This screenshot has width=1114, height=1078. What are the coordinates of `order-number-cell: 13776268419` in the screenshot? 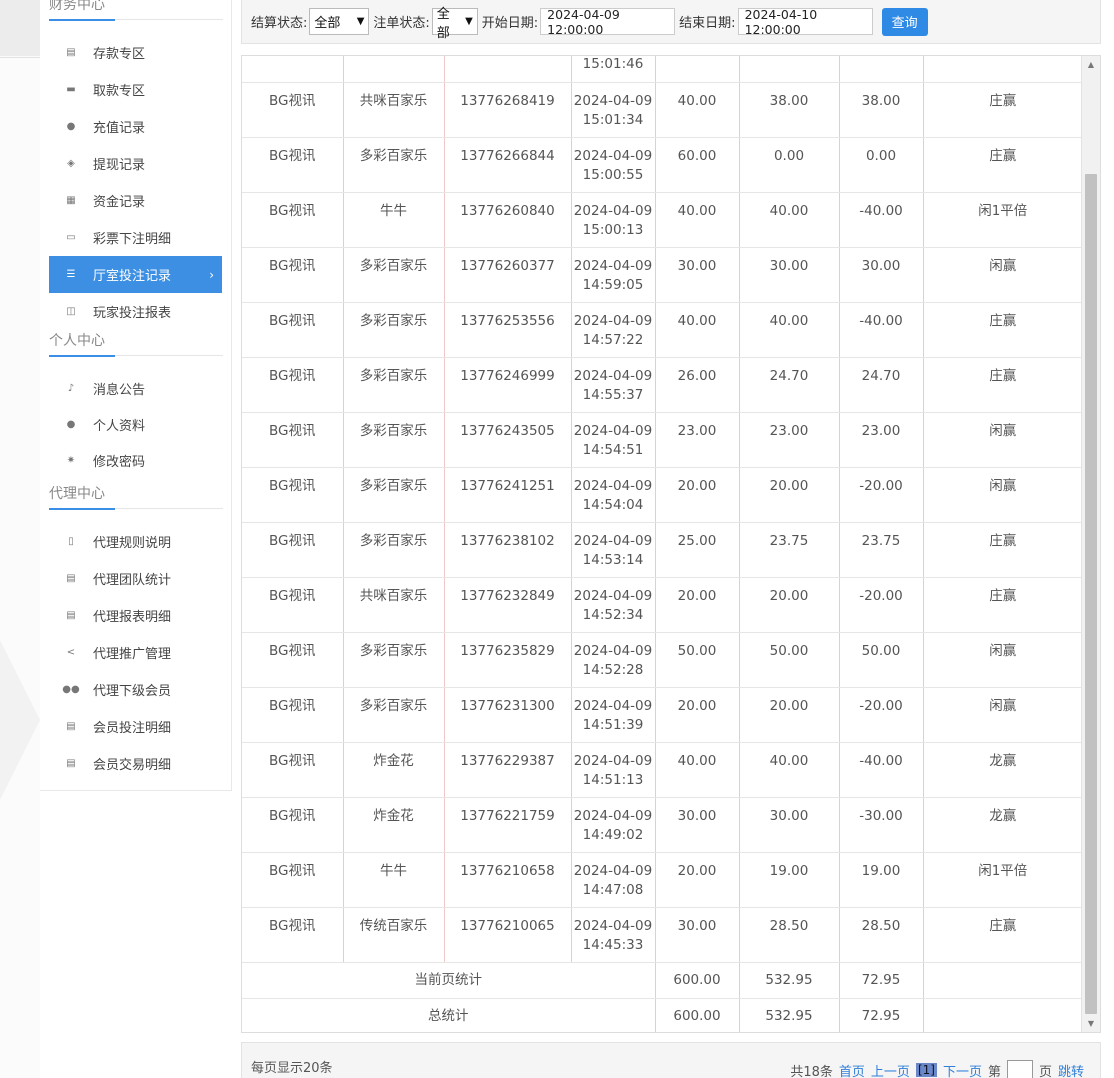 It's located at (508, 110).